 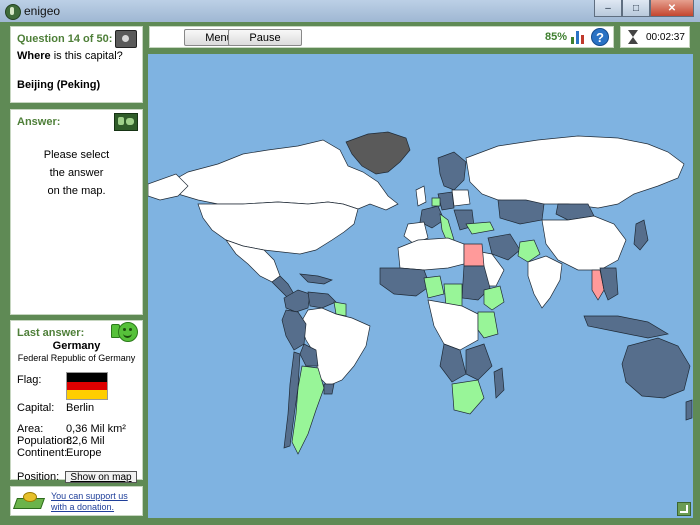 I want to click on window-title: enigeo, so click(x=42, y=11).